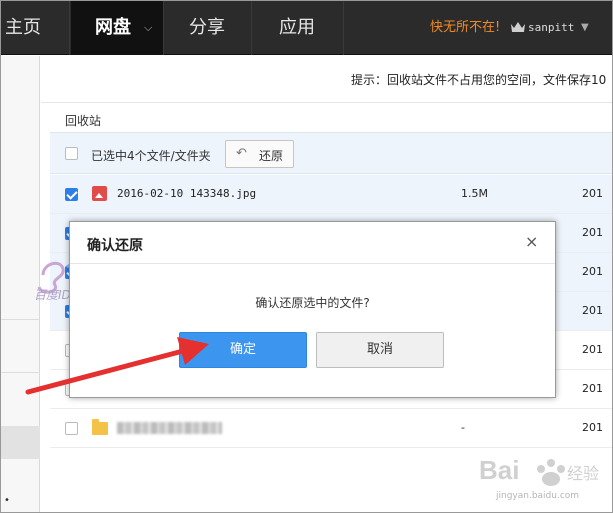 The width and height of the screenshot is (613, 513). Describe the element at coordinates (148, 27) in the screenshot. I see `chevron-down-icon: ⌵` at that location.